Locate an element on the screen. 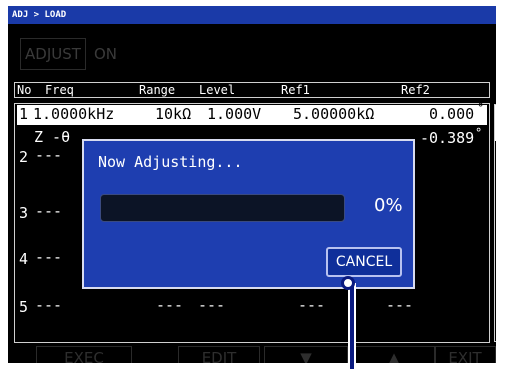 This screenshot has height=369, width=505. progress-bar is located at coordinates (222, 208).